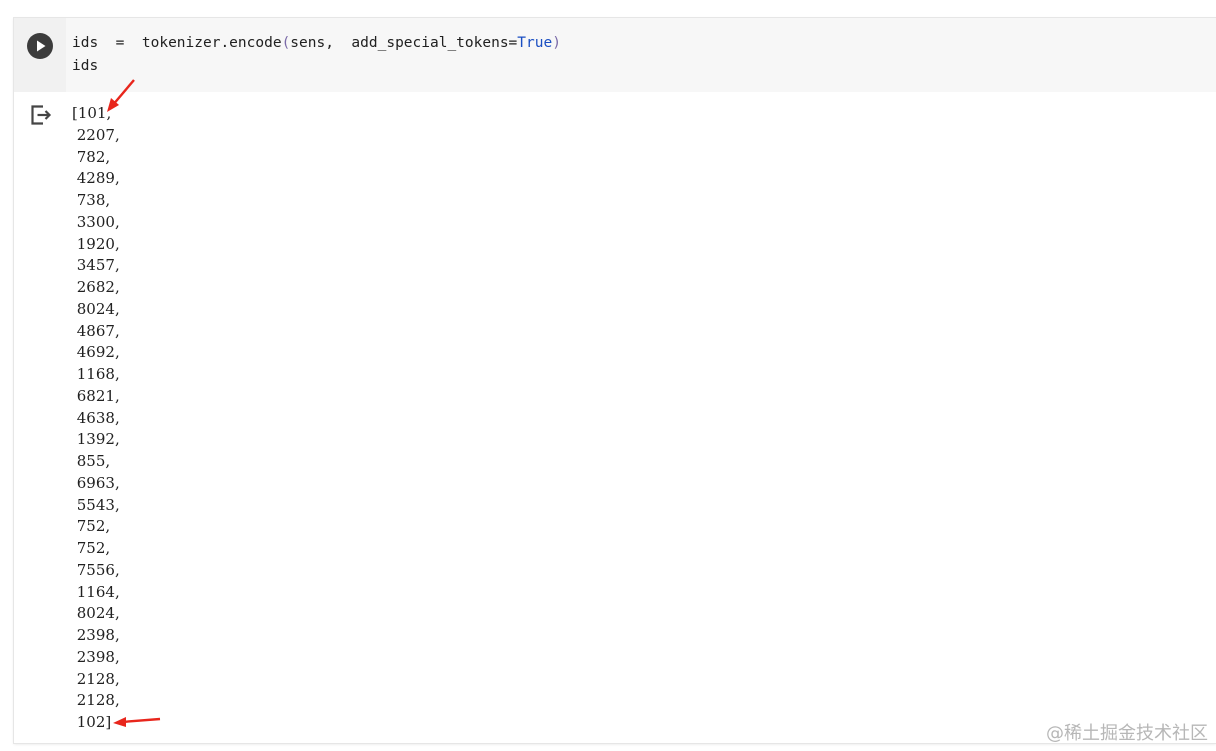 Image resolution: width=1216 pixels, height=751 pixels. I want to click on output-line: 1920,, so click(96, 243).